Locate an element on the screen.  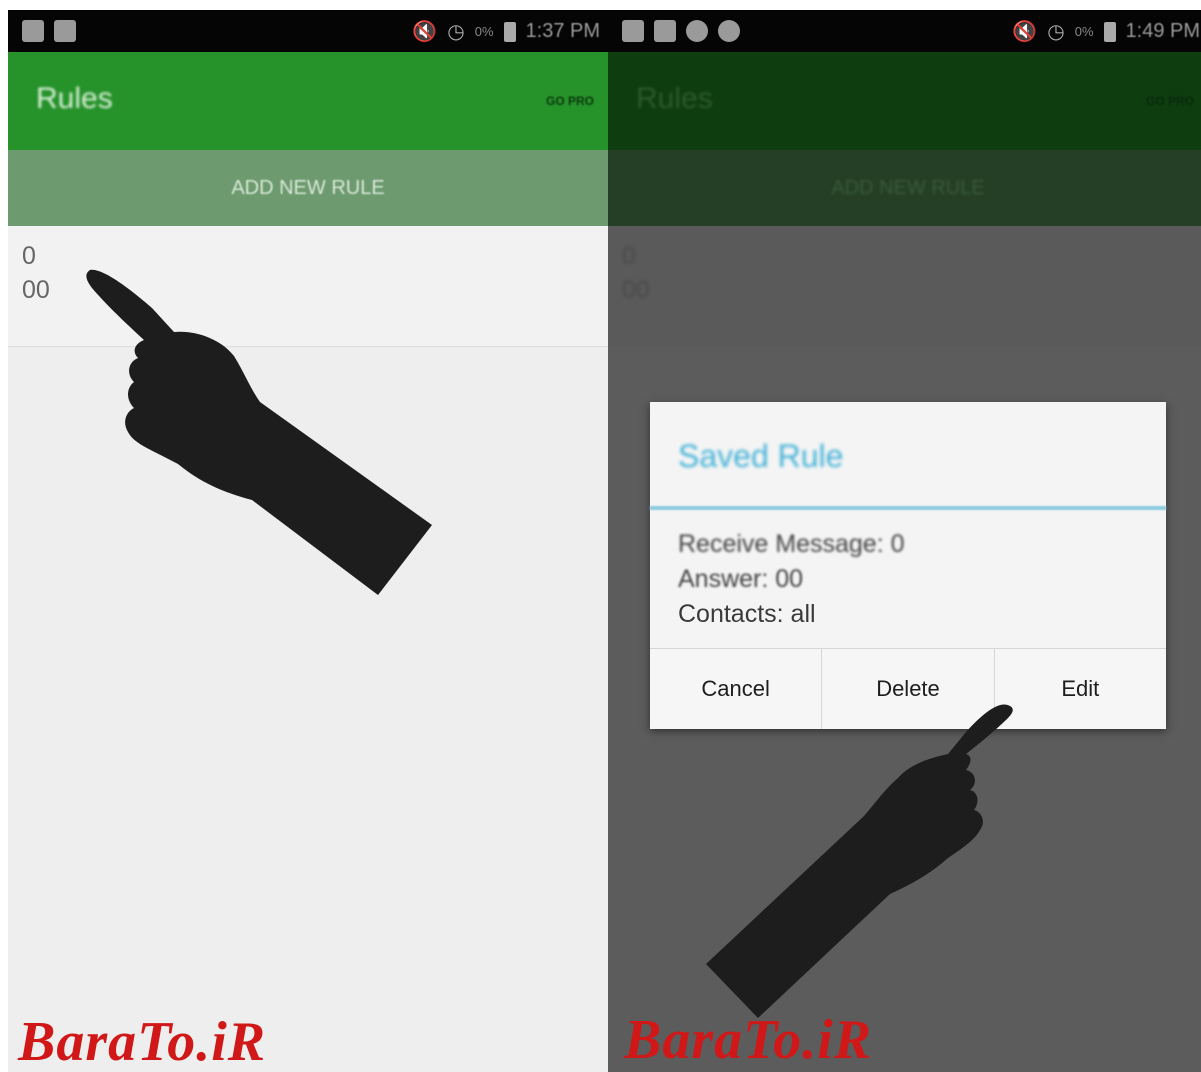
status-time: 1:37 PM is located at coordinates (562, 31).